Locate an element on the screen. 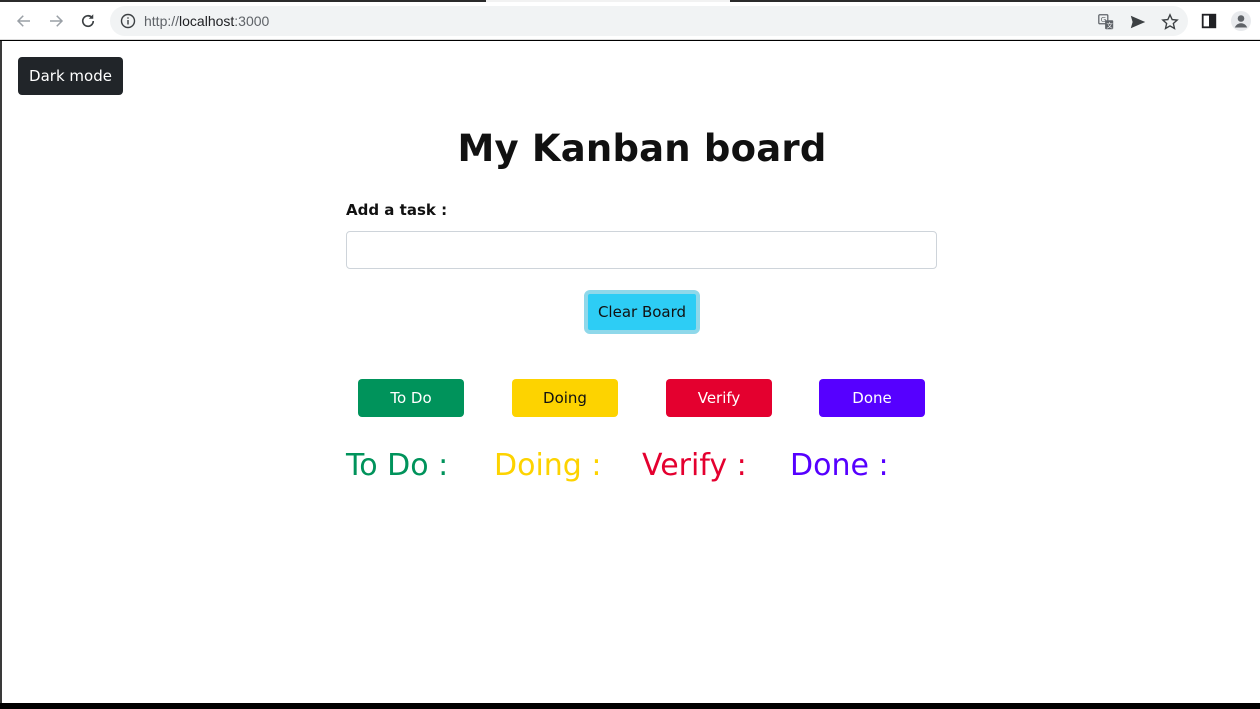 Image resolution: width=1260 pixels, height=709 pixels. clear-board-button: Clear Board is located at coordinates (642, 312).